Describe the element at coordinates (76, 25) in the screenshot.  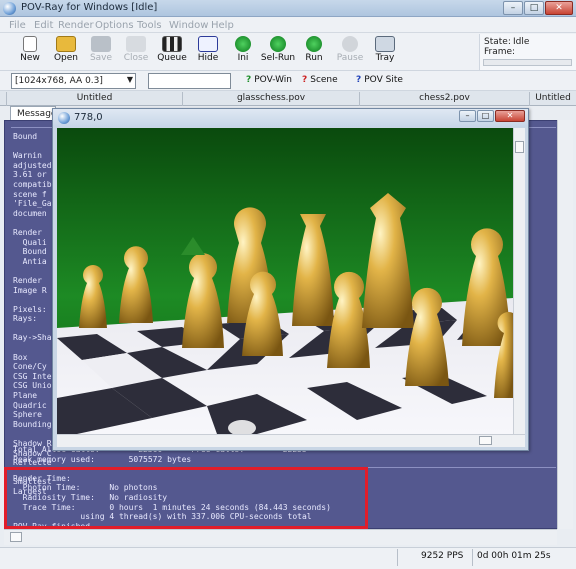
I see `menu-render: Render` at that location.